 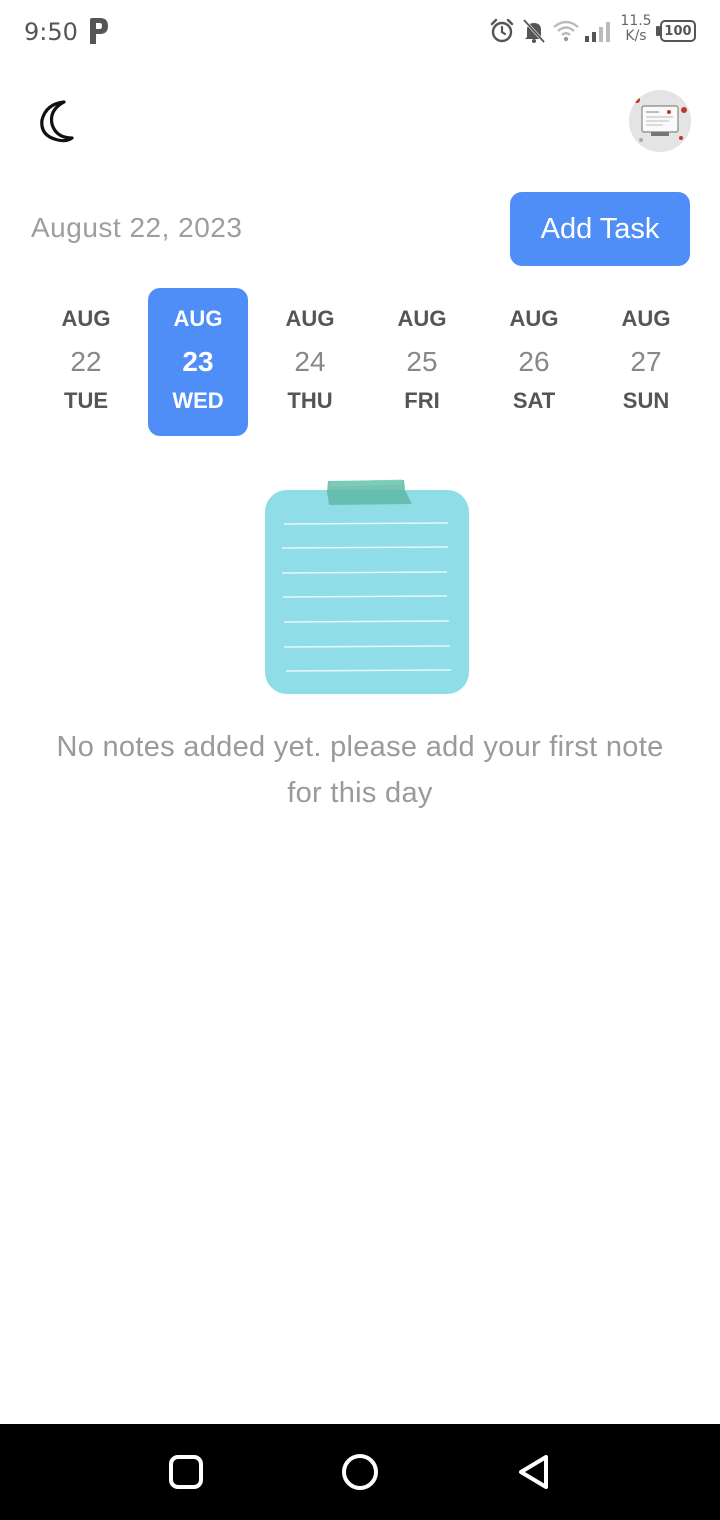 I want to click on net-speed-unit: K/s, so click(x=636, y=36).